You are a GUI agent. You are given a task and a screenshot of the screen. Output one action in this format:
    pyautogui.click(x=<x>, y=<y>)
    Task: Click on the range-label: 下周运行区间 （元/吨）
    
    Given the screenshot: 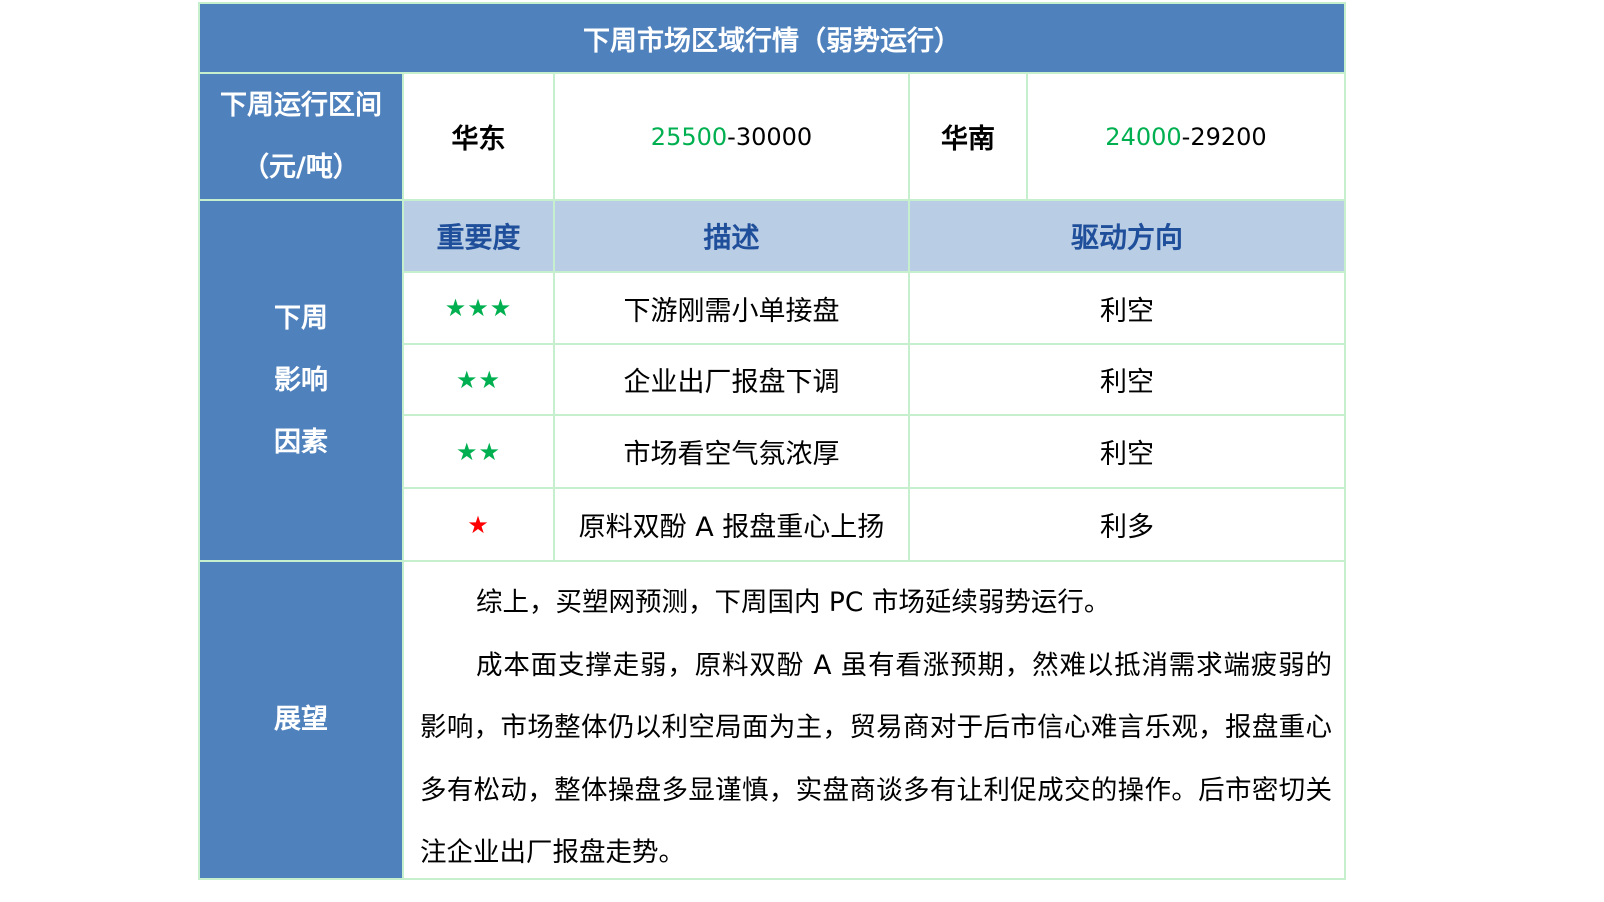 What is the action you would take?
    pyautogui.click(x=301, y=136)
    